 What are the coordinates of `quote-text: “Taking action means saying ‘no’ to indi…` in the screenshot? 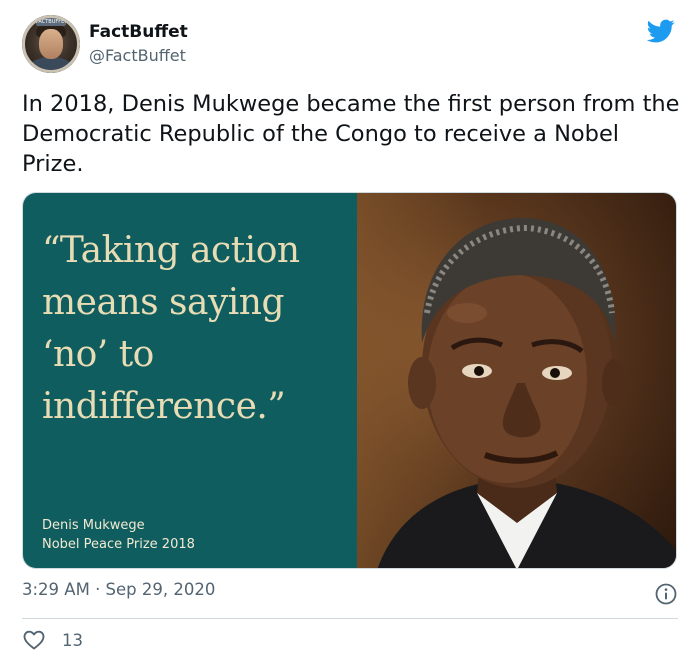 It's located at (171, 328).